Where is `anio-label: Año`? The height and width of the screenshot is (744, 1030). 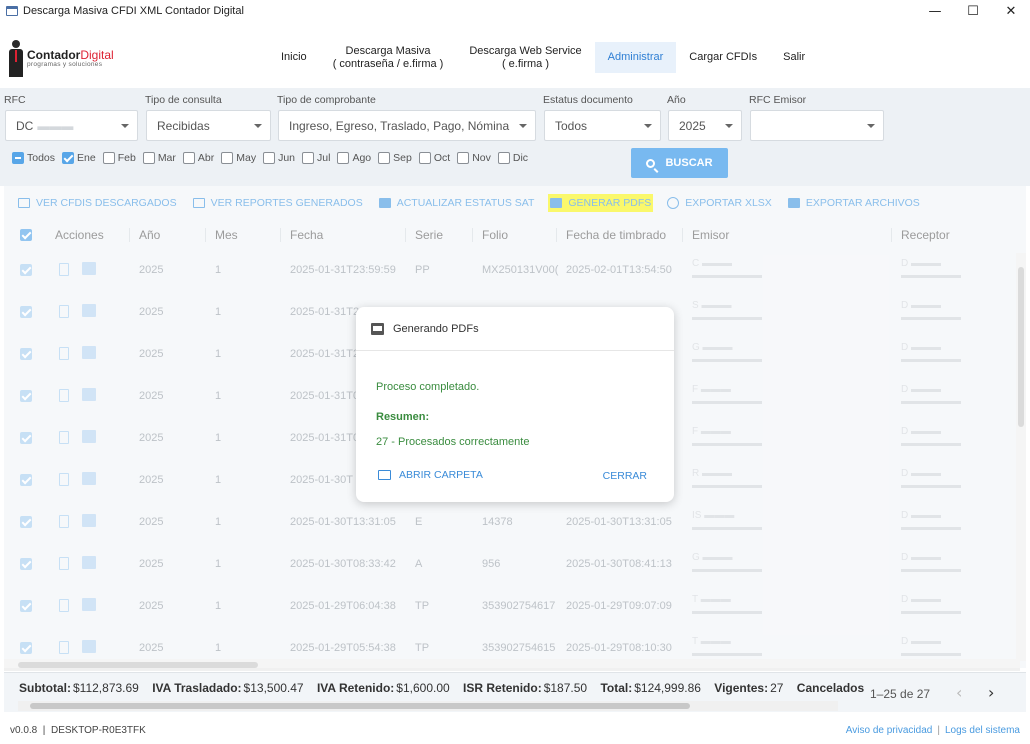
anio-label: Año is located at coordinates (676, 100).